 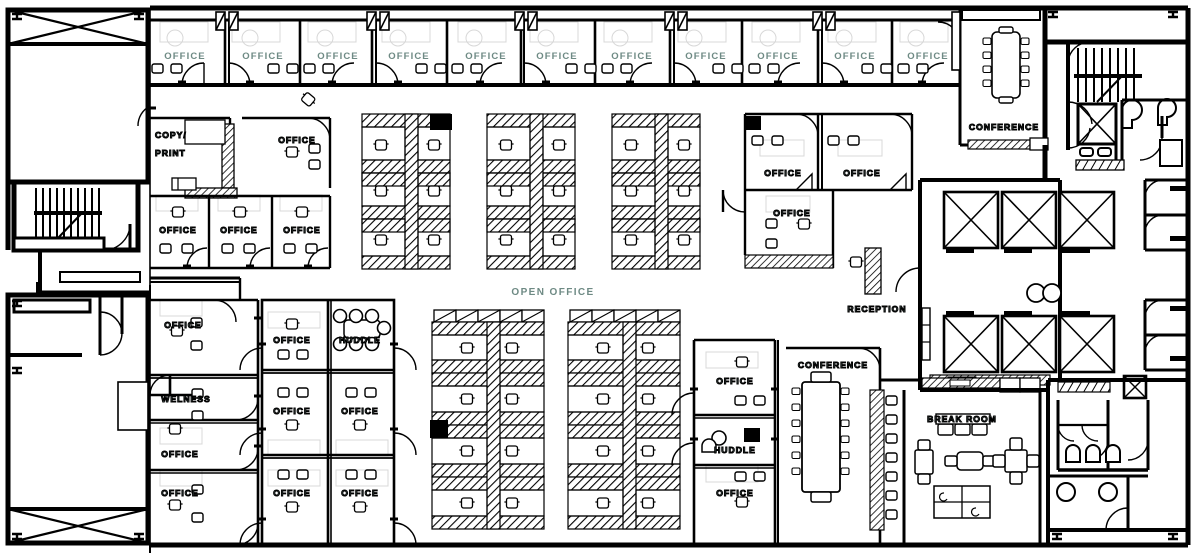 I want to click on copy-print-label-line2: PRINT, so click(x=170, y=153).